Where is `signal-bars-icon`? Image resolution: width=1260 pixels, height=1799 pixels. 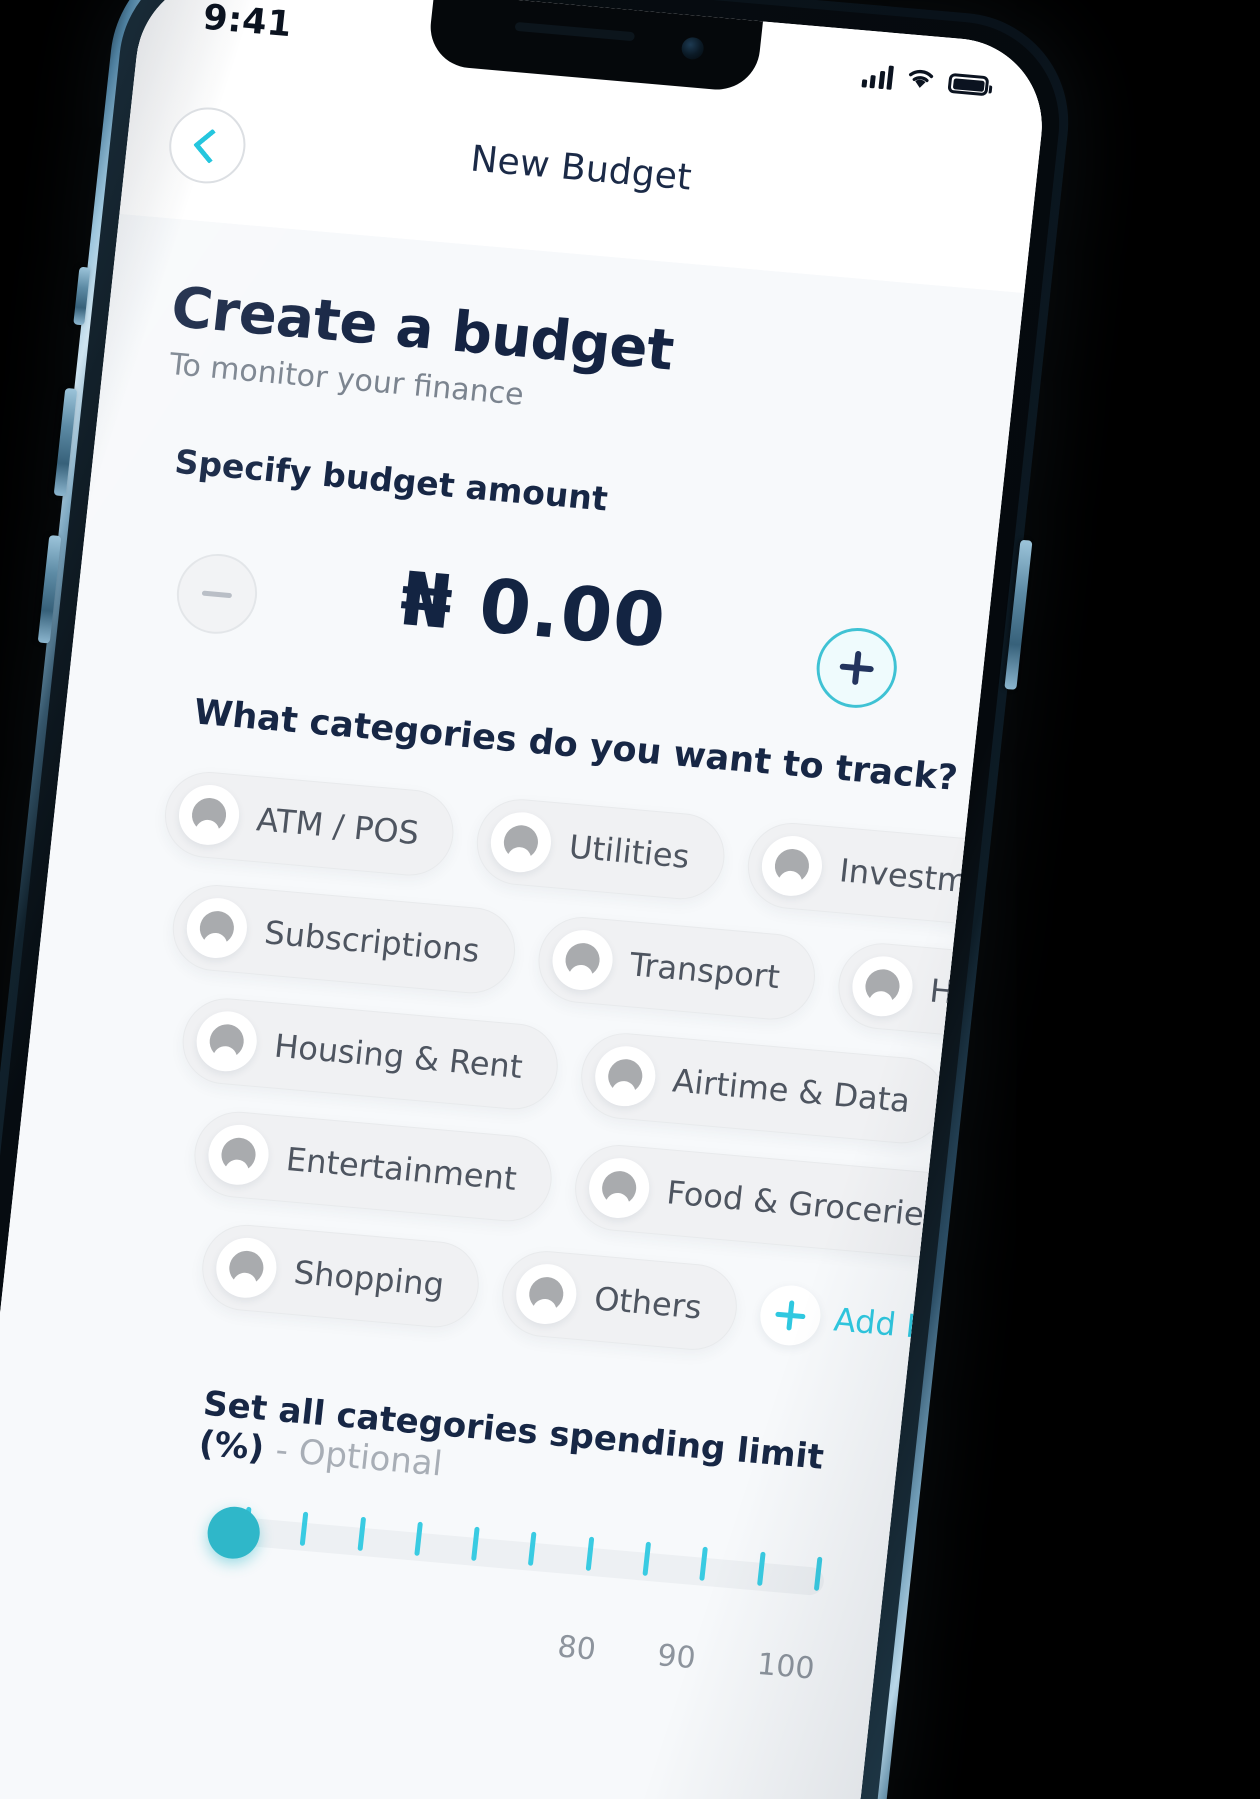 signal-bars-icon is located at coordinates (877, 76).